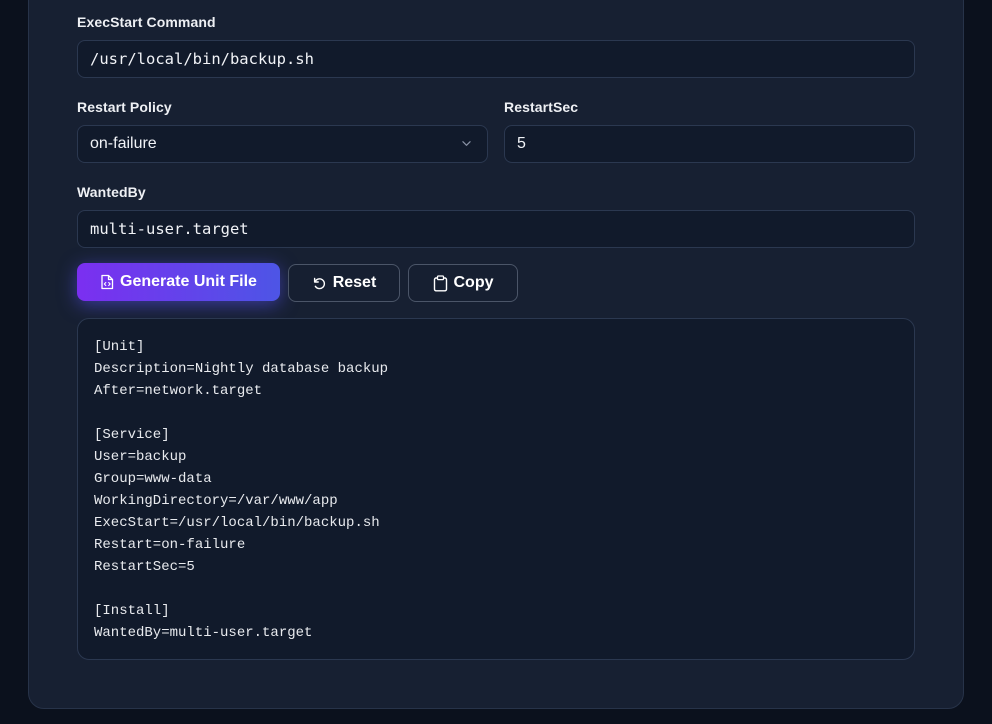 This screenshot has height=724, width=992. I want to click on restart-policy-select: on-failure, so click(282, 144).